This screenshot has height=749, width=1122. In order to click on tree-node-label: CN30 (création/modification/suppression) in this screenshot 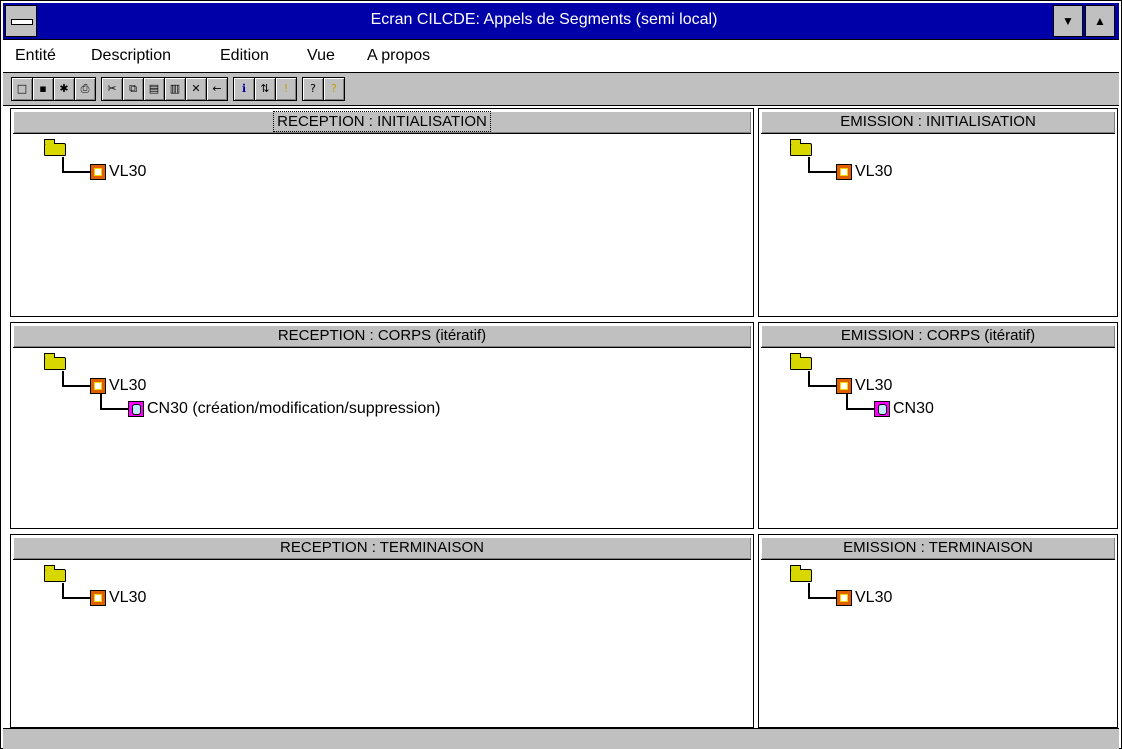, I will do `click(293, 409)`.